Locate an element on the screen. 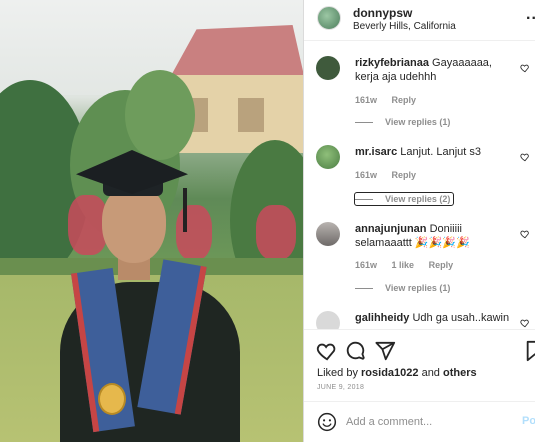 This screenshot has height=442, width=535. post-location: Beverly Hills, California is located at coordinates (404, 26).